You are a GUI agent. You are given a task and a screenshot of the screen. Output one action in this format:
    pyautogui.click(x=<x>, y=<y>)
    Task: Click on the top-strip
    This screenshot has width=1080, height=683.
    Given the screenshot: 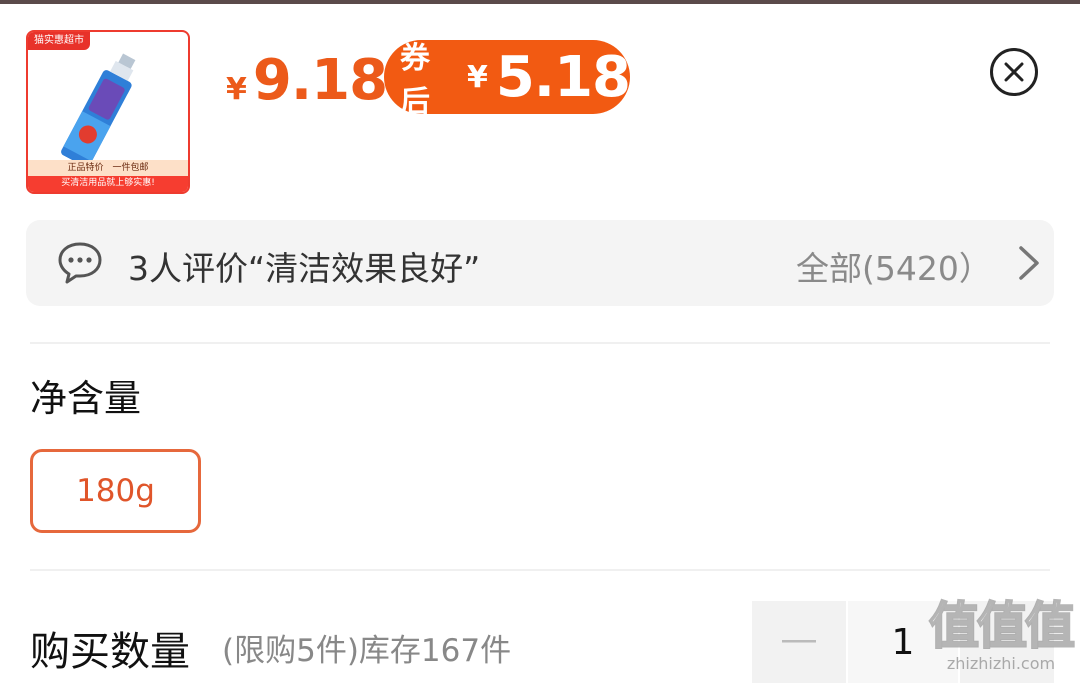 What is the action you would take?
    pyautogui.click(x=540, y=2)
    